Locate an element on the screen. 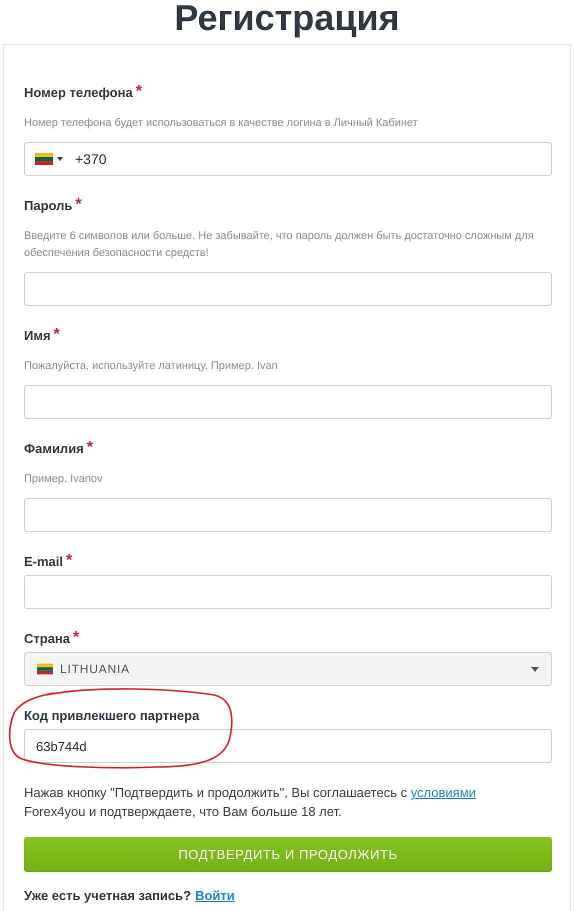 This screenshot has height=911, width=574. field-label: Страна * is located at coordinates (52, 638).